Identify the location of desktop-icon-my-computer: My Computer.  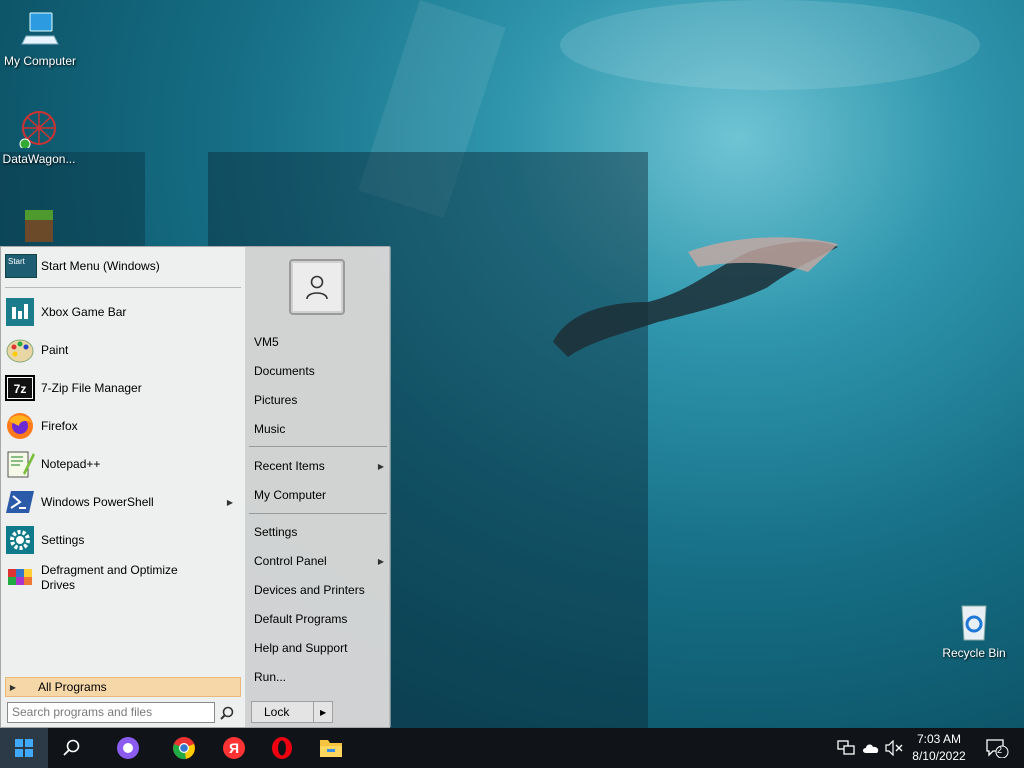
(40, 39).